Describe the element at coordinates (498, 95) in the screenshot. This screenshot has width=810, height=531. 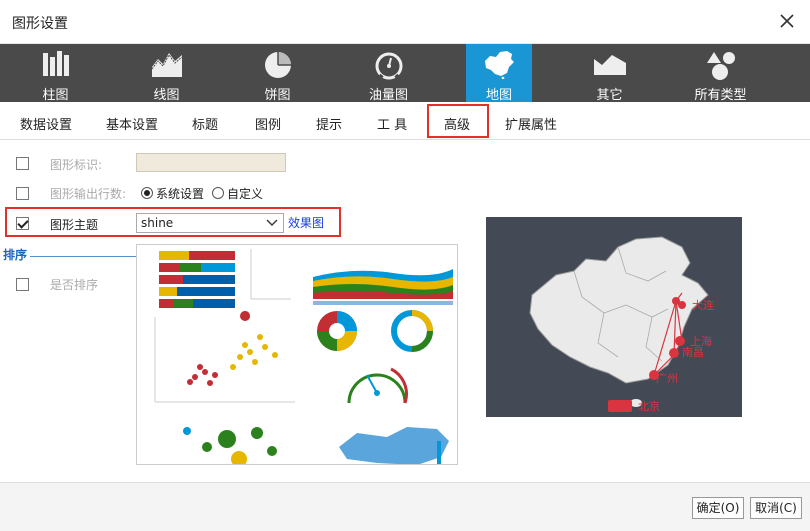
I see `tab-label: 地图` at that location.